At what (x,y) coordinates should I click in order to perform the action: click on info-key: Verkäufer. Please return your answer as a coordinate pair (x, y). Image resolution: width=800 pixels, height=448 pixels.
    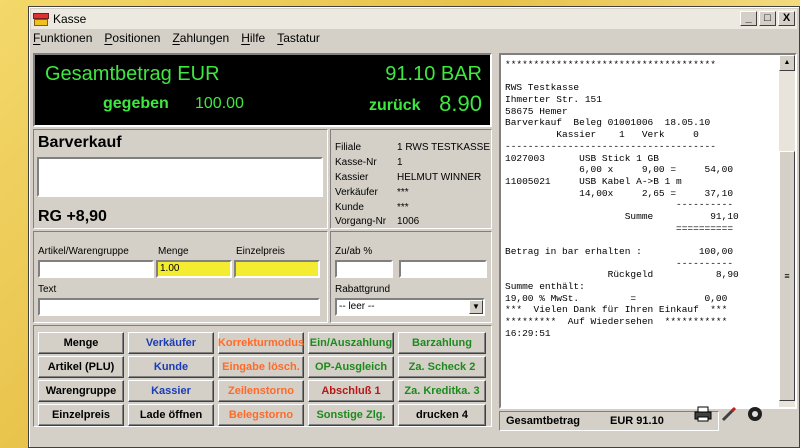
    Looking at the image, I should click on (356, 192).